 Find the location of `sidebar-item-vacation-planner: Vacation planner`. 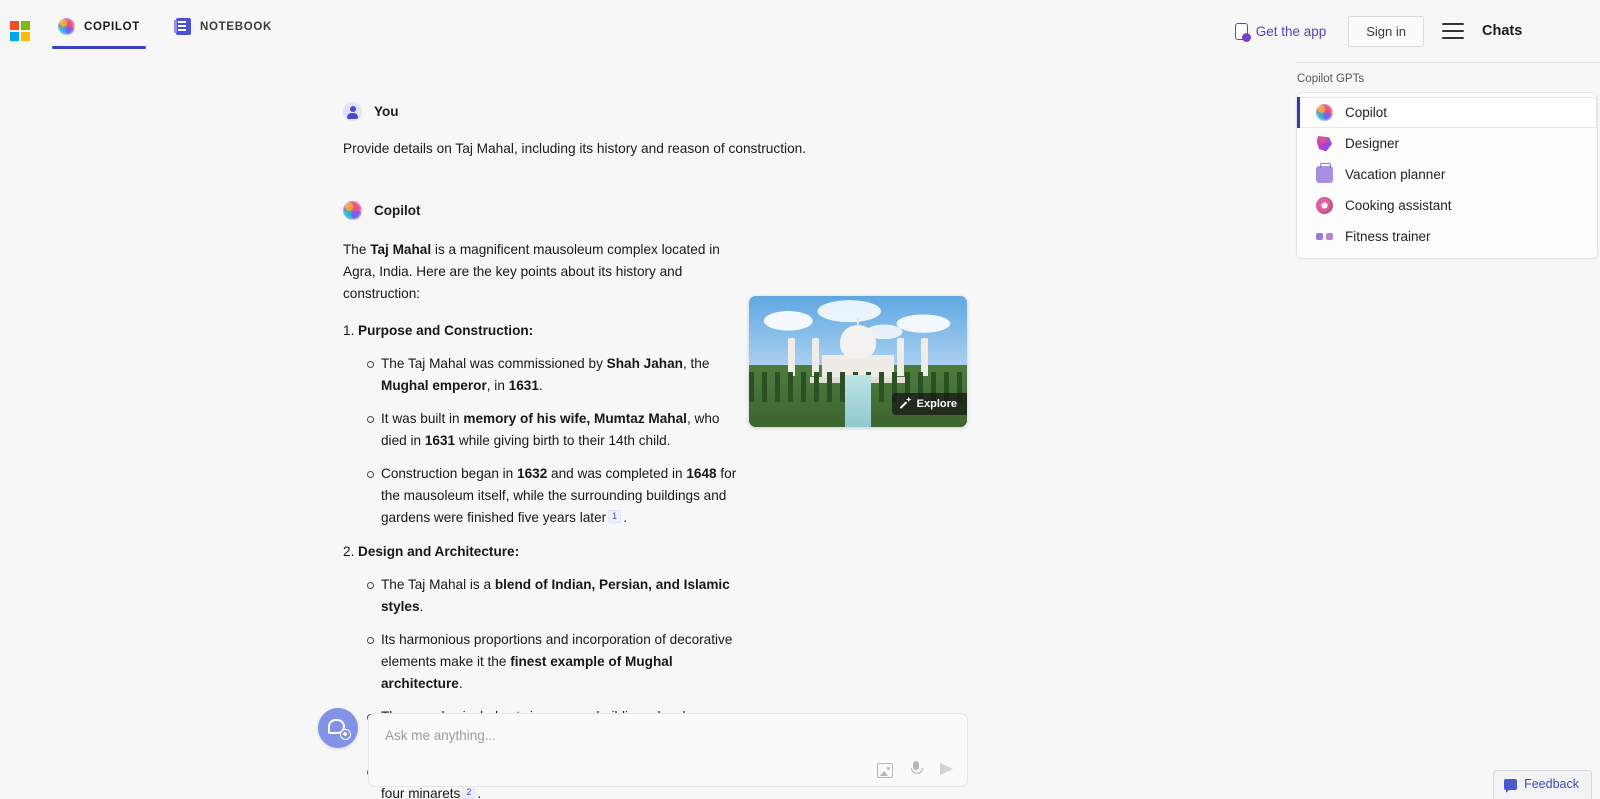

sidebar-item-vacation-planner: Vacation planner is located at coordinates (1447, 174).